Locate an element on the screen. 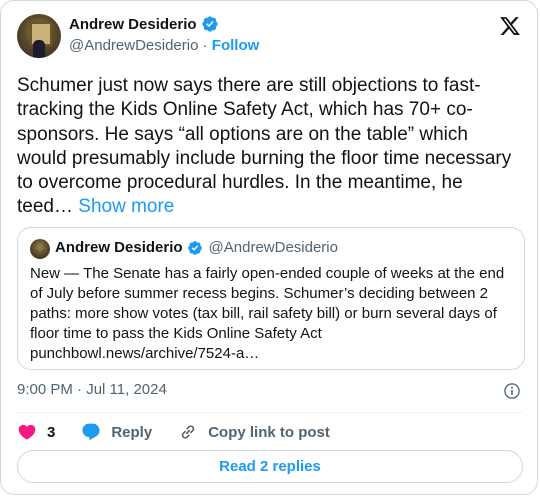 Image resolution: width=540 pixels, height=497 pixels. heart-icon is located at coordinates (27, 432).